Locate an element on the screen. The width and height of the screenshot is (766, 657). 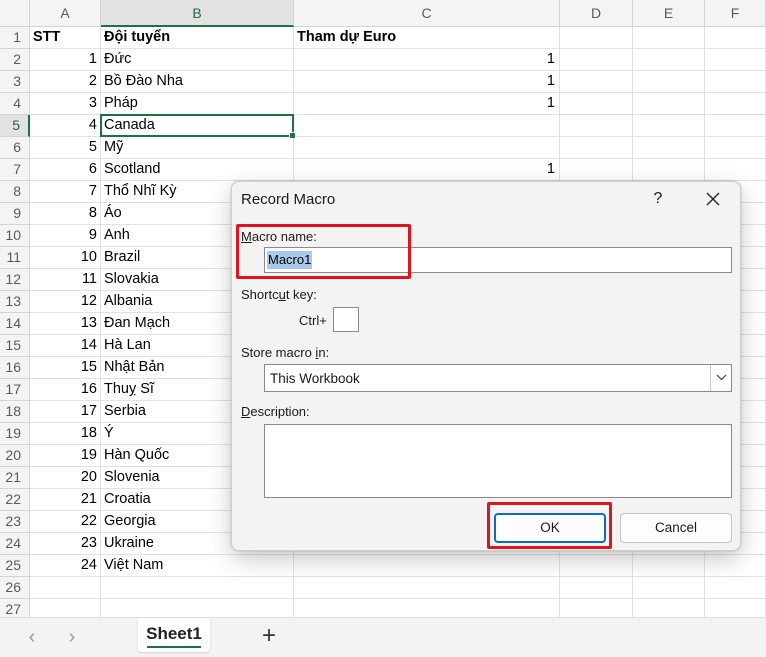
row-header: 18 is located at coordinates (15, 412).